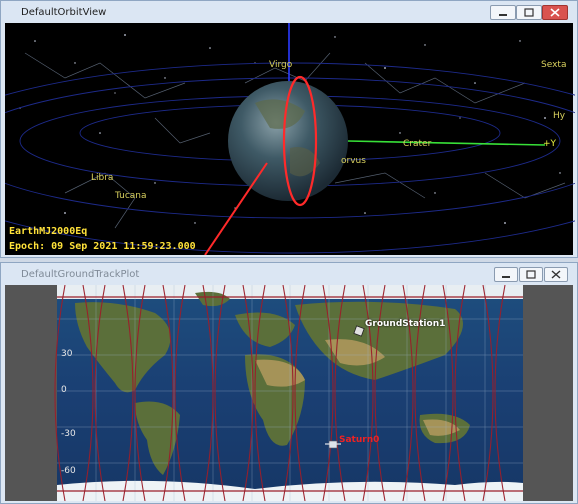  Describe the element at coordinates (550, 144) in the screenshot. I see `y-axis-label: +Y` at that location.